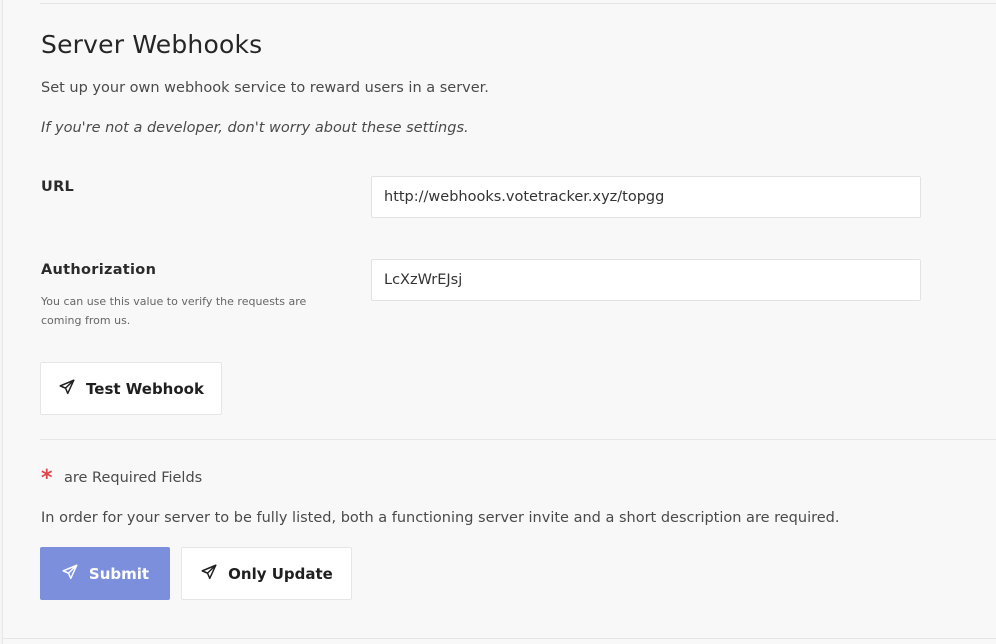  I want to click on test-webhook-button: Test Webhook, so click(131, 388).